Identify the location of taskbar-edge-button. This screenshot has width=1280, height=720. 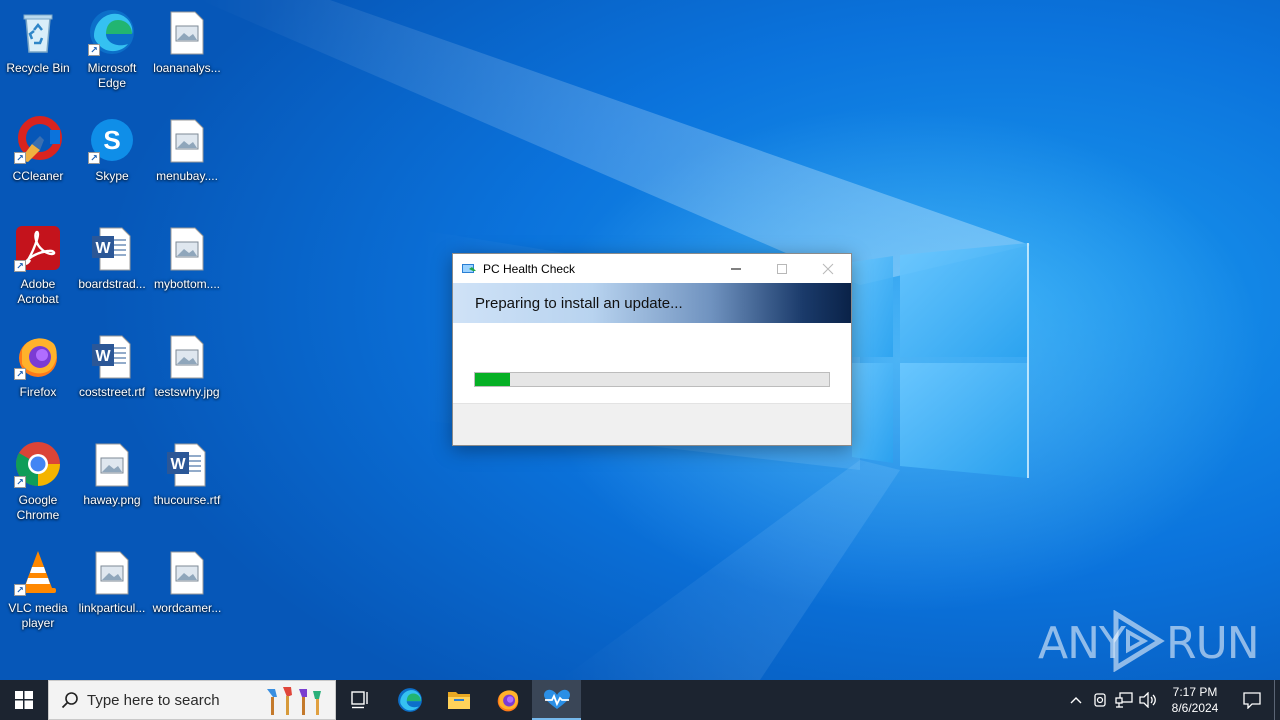
(409, 700).